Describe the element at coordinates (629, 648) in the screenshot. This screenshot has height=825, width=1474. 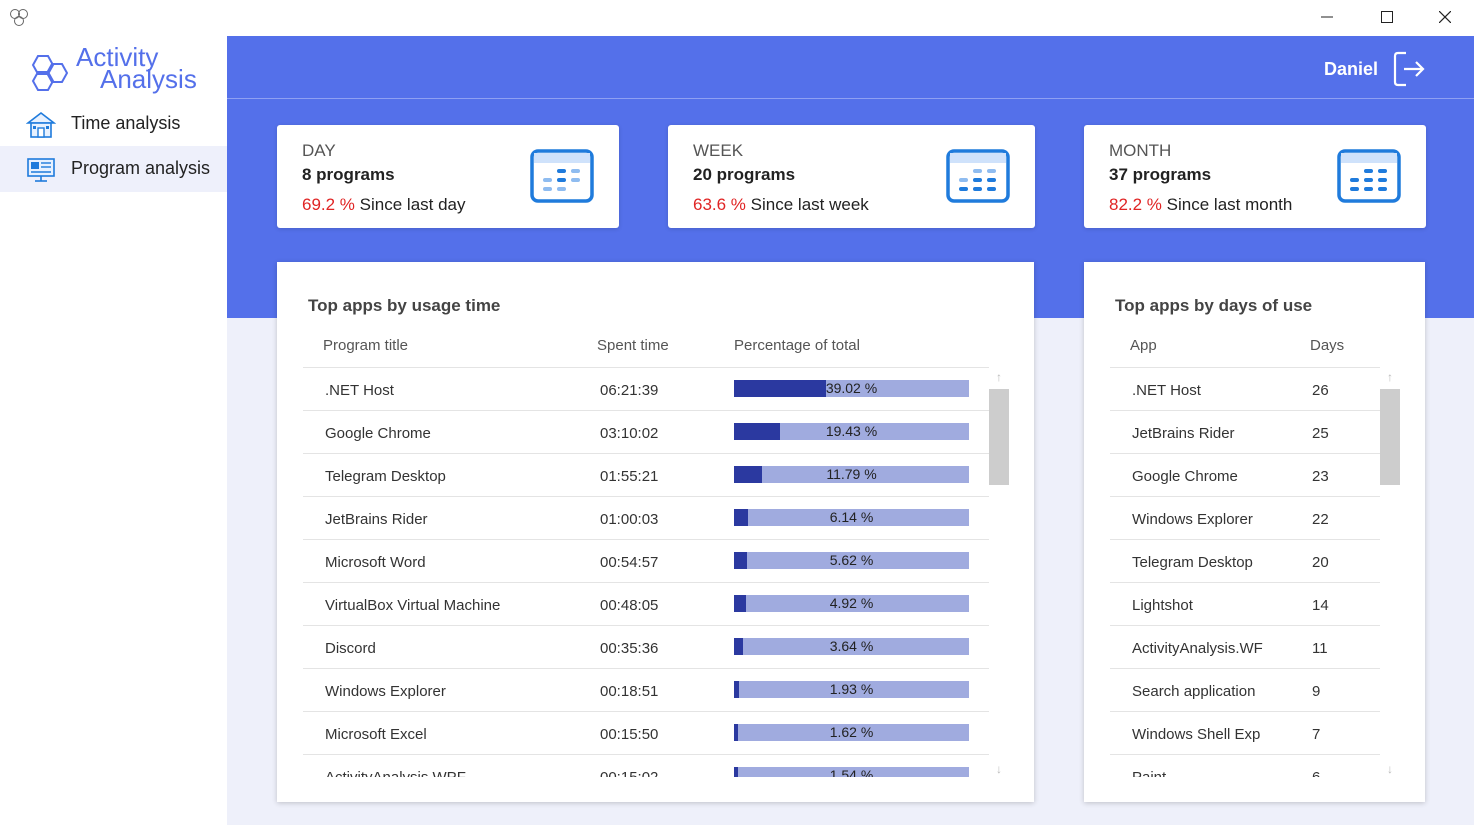
I see `spent-time-cell: 00:35:36` at that location.